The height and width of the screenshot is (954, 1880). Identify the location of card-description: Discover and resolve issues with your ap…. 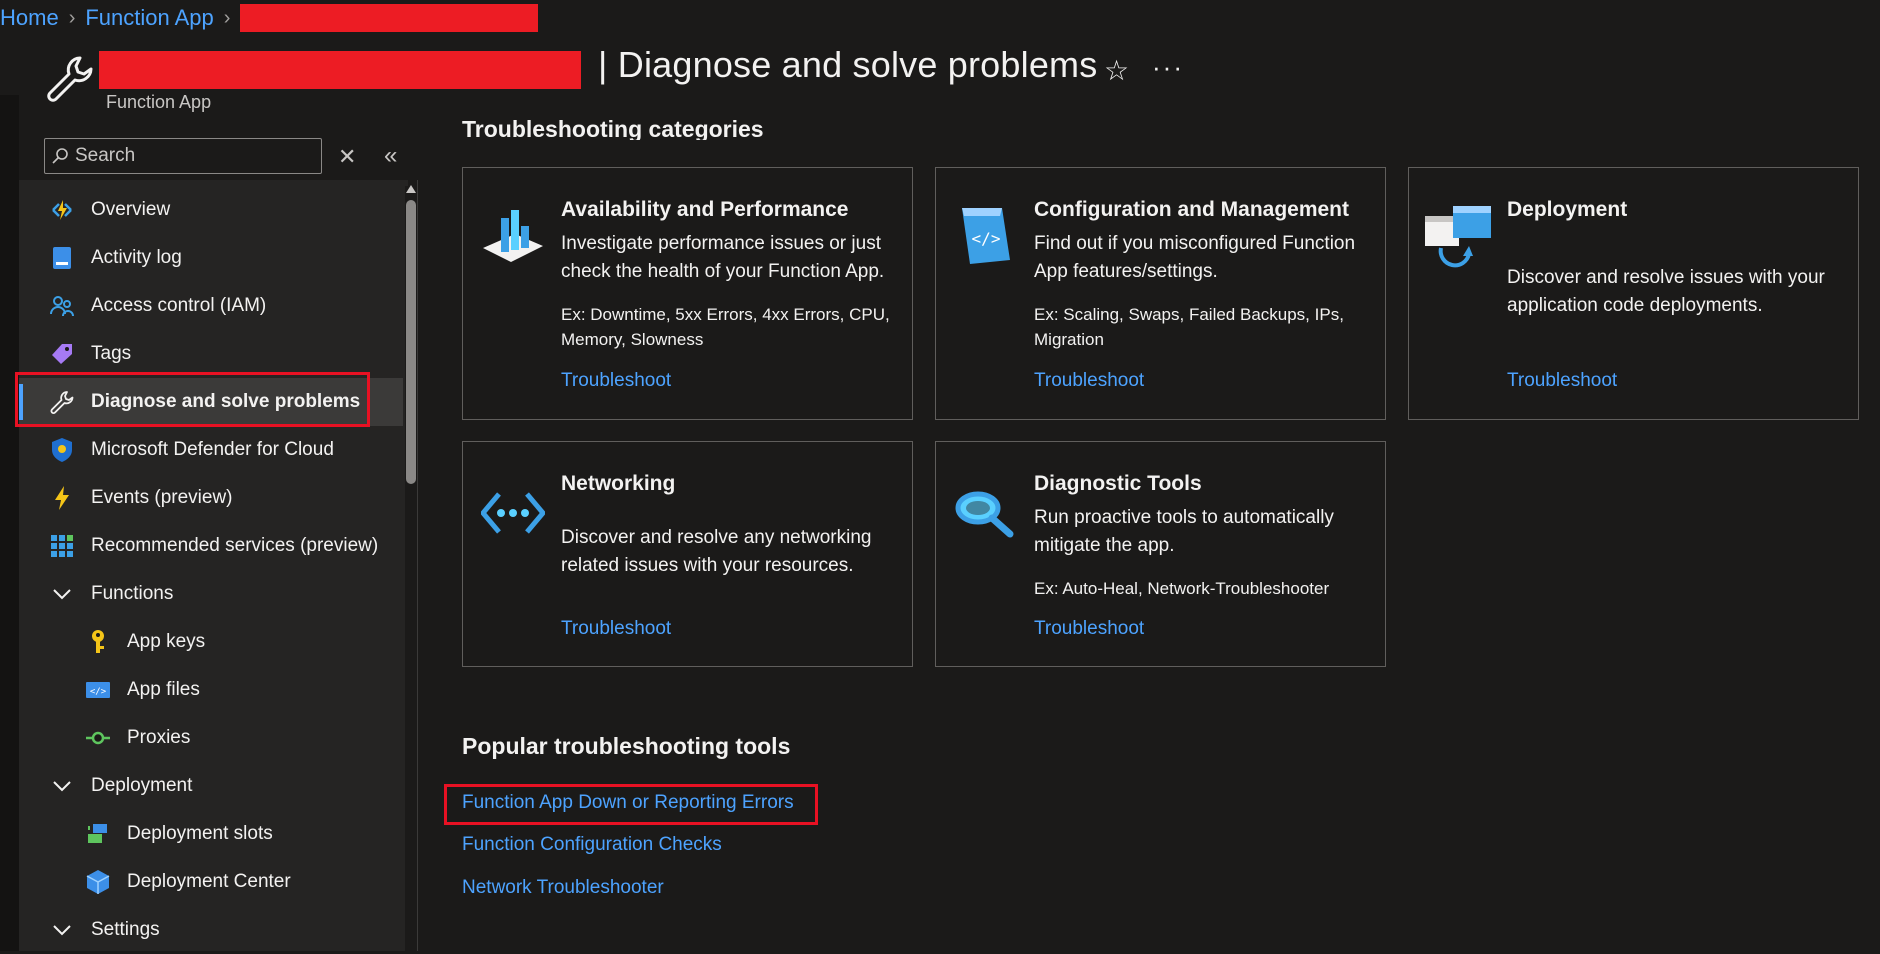
(1666, 291).